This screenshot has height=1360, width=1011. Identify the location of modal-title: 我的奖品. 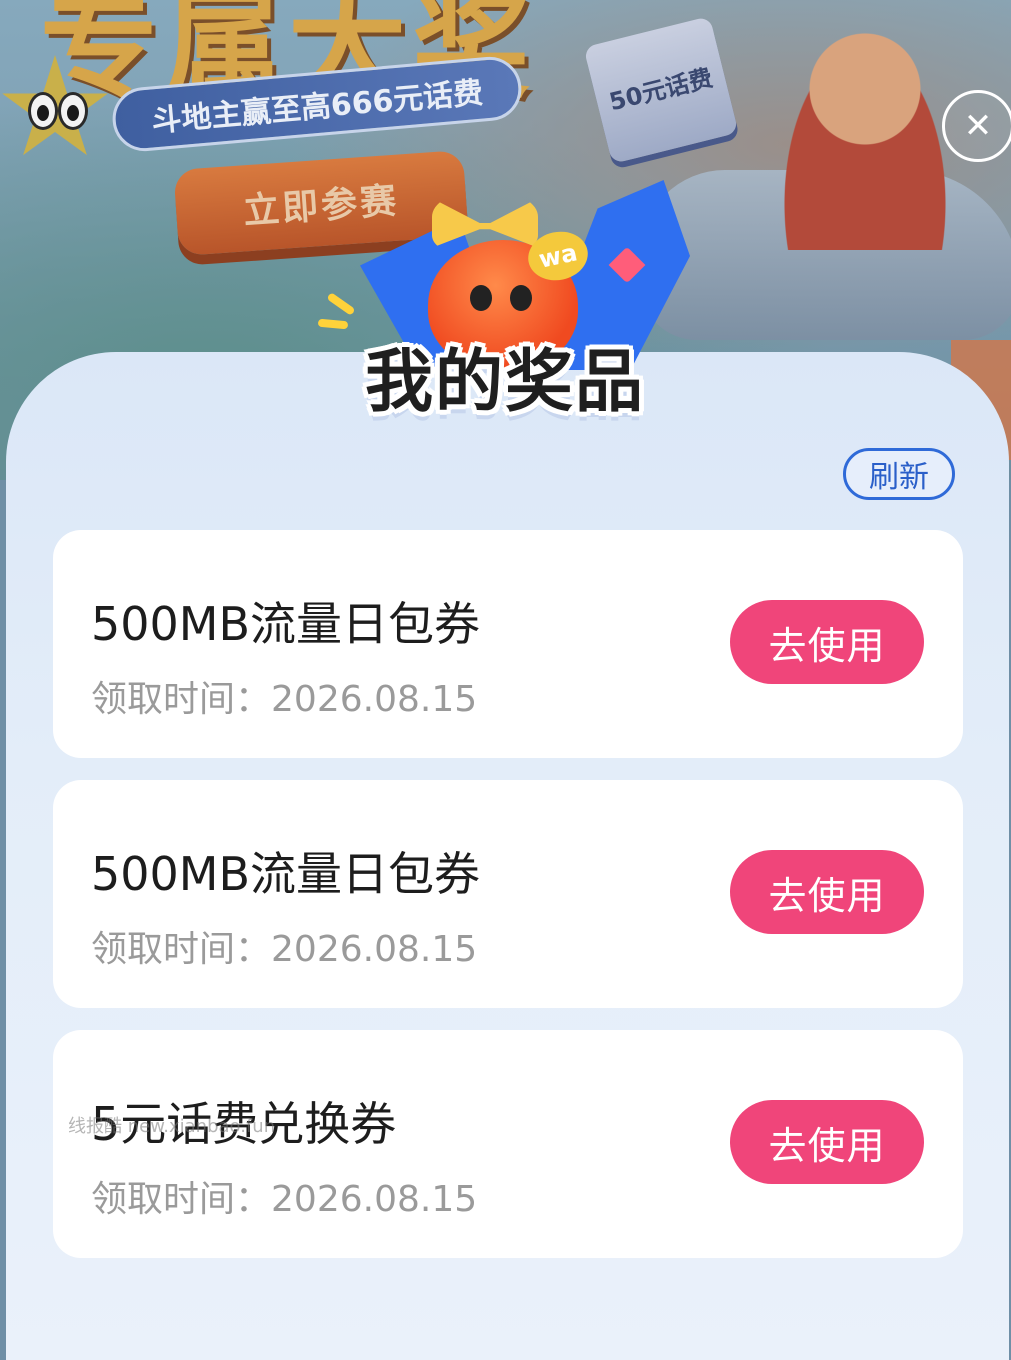
(505, 376).